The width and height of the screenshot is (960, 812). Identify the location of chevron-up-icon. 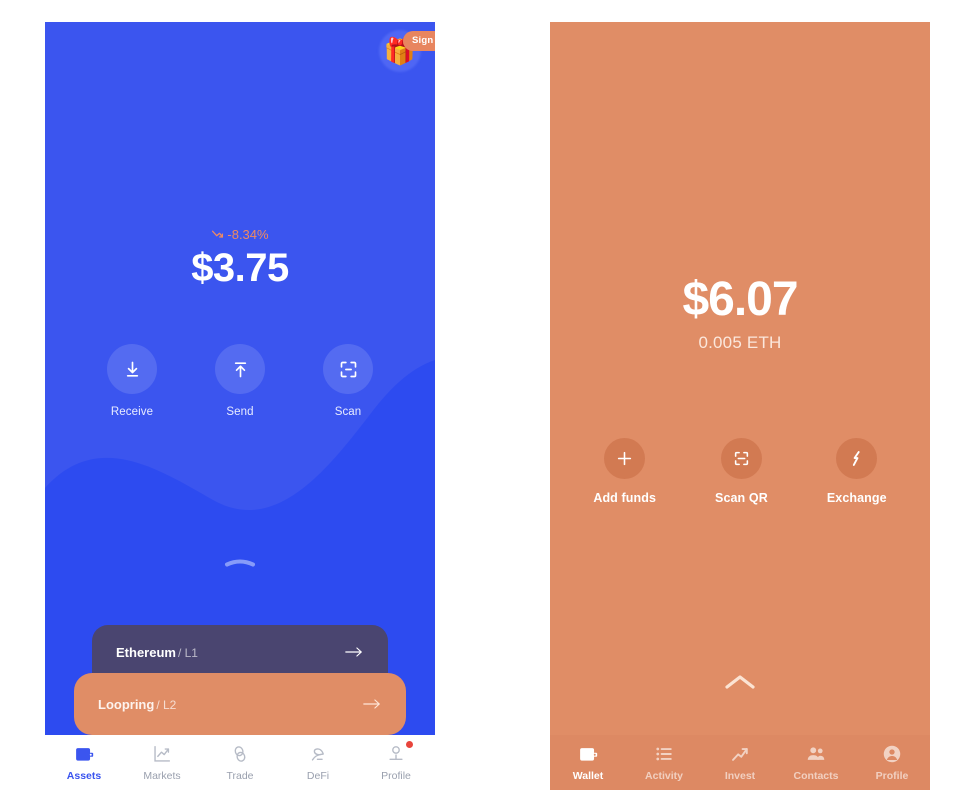
(740, 682).